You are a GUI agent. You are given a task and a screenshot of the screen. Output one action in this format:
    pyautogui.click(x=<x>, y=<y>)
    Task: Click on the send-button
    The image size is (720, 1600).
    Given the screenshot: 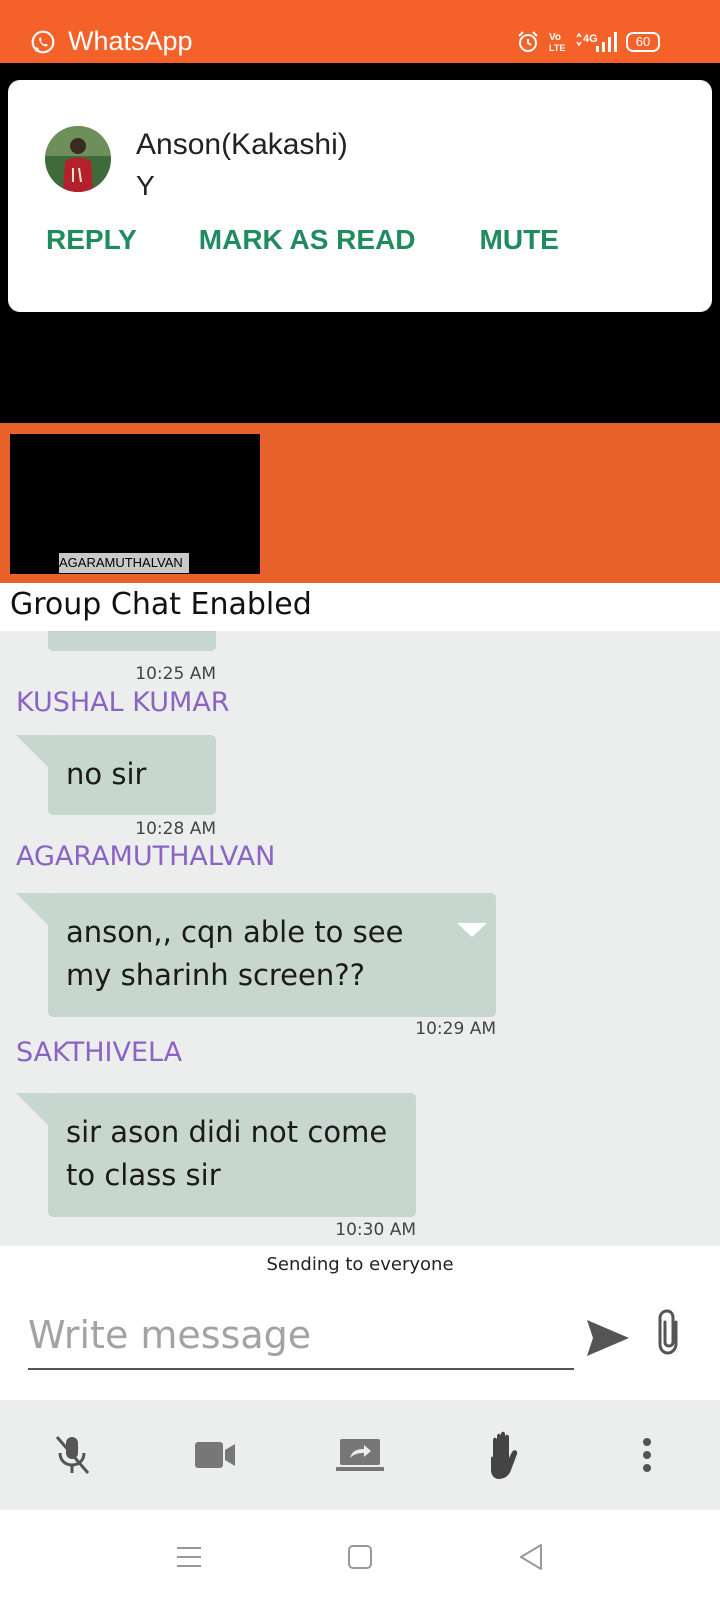 What is the action you would take?
    pyautogui.click(x=608, y=1338)
    